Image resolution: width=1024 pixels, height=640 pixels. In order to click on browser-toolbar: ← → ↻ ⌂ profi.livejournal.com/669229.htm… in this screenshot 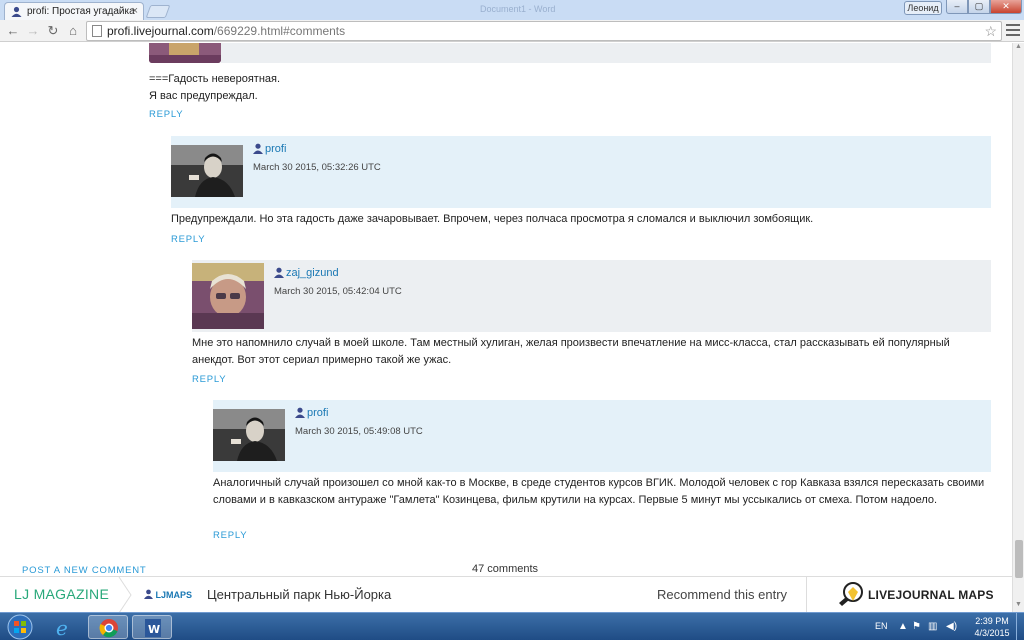, I will do `click(512, 31)`.